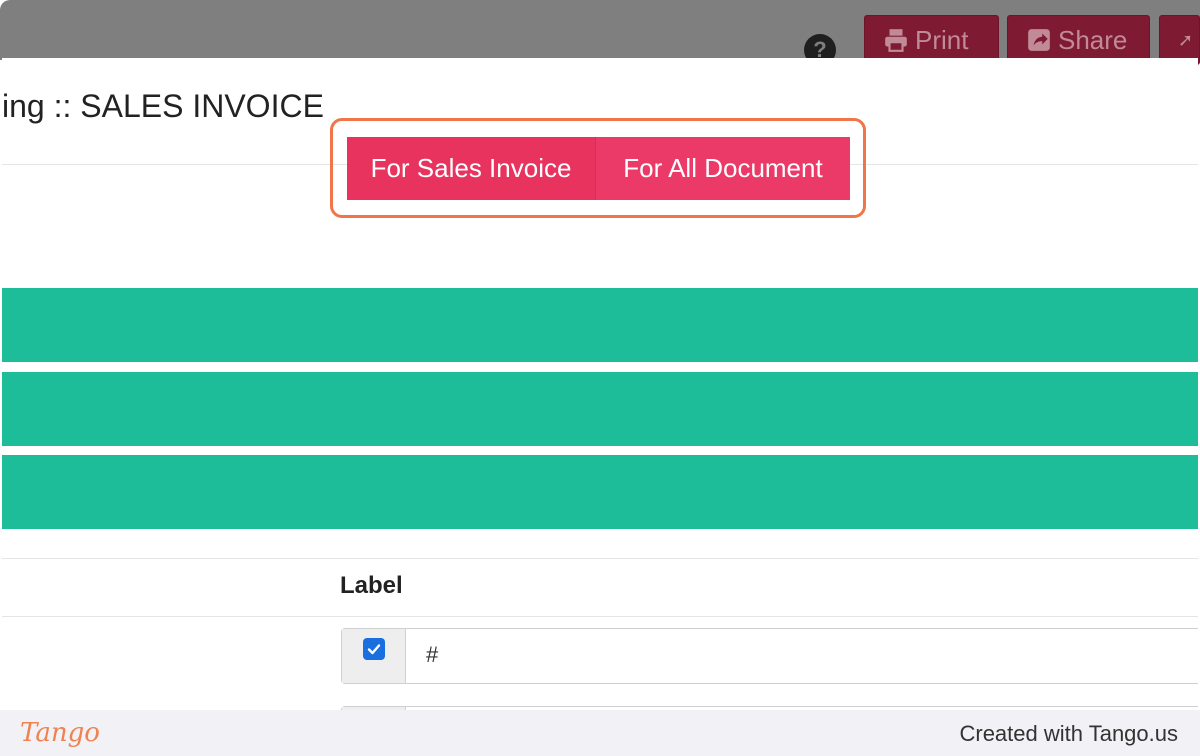 The width and height of the screenshot is (1200, 756). I want to click on footer: Tango Created with Tango.us, so click(600, 733).